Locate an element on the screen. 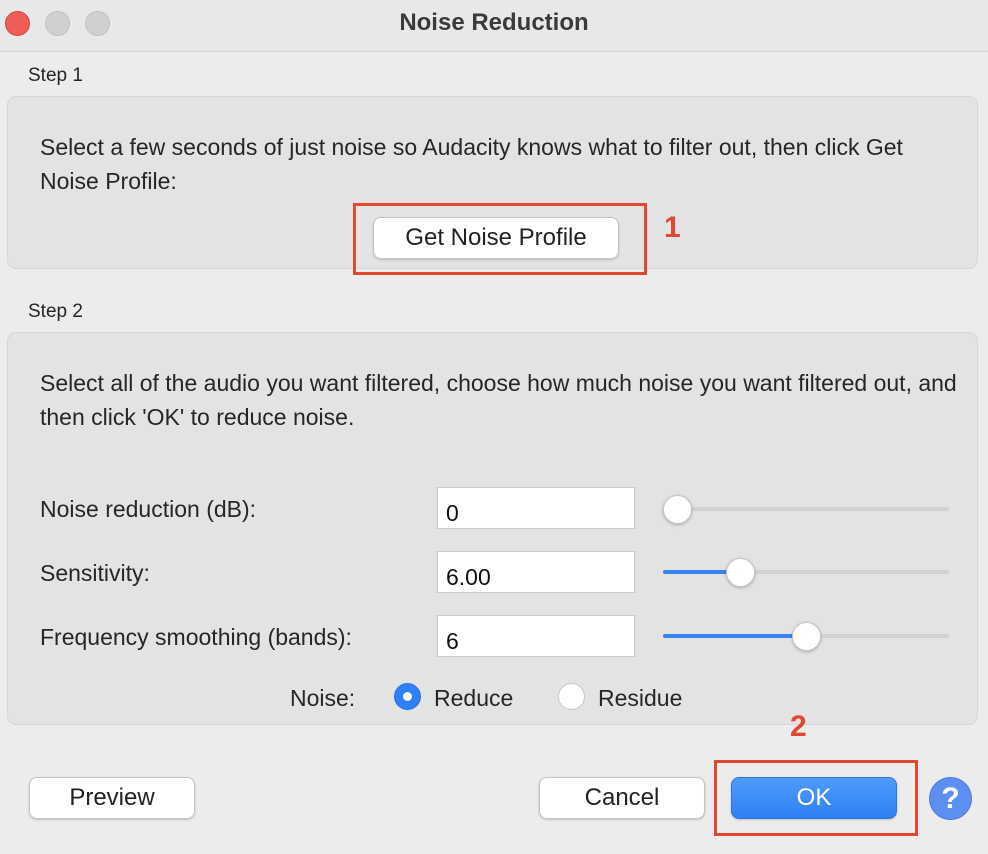 This screenshot has height=854, width=988. frequency-smoothing-input: 6 is located at coordinates (536, 636).